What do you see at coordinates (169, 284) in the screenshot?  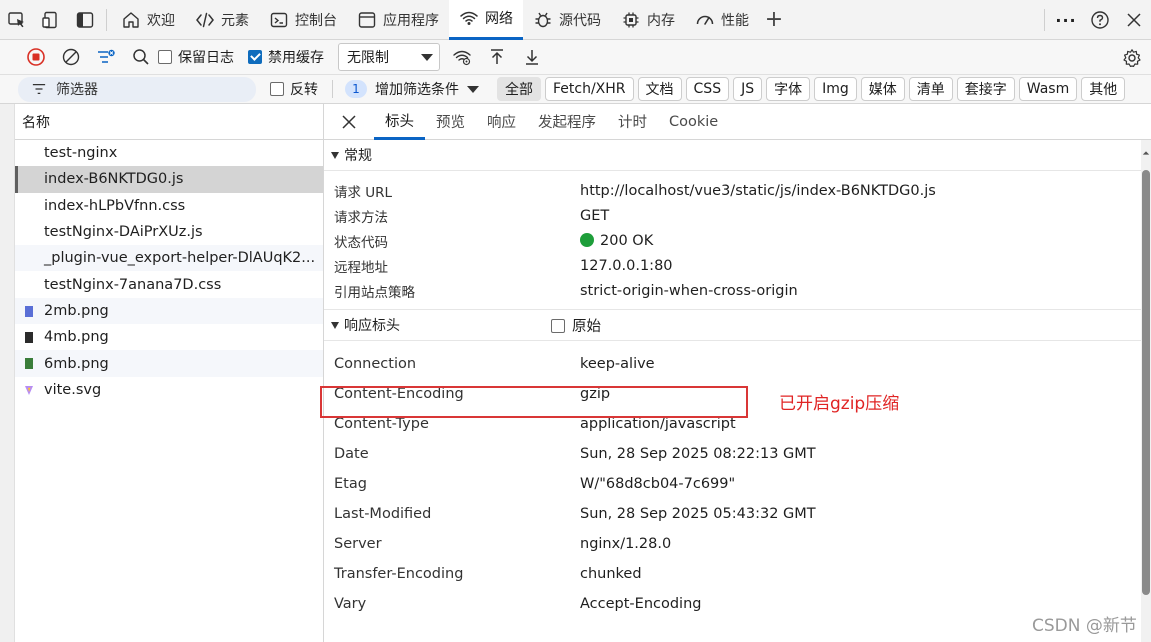 I see `request-row: testNginx-7anana7D.css` at bounding box center [169, 284].